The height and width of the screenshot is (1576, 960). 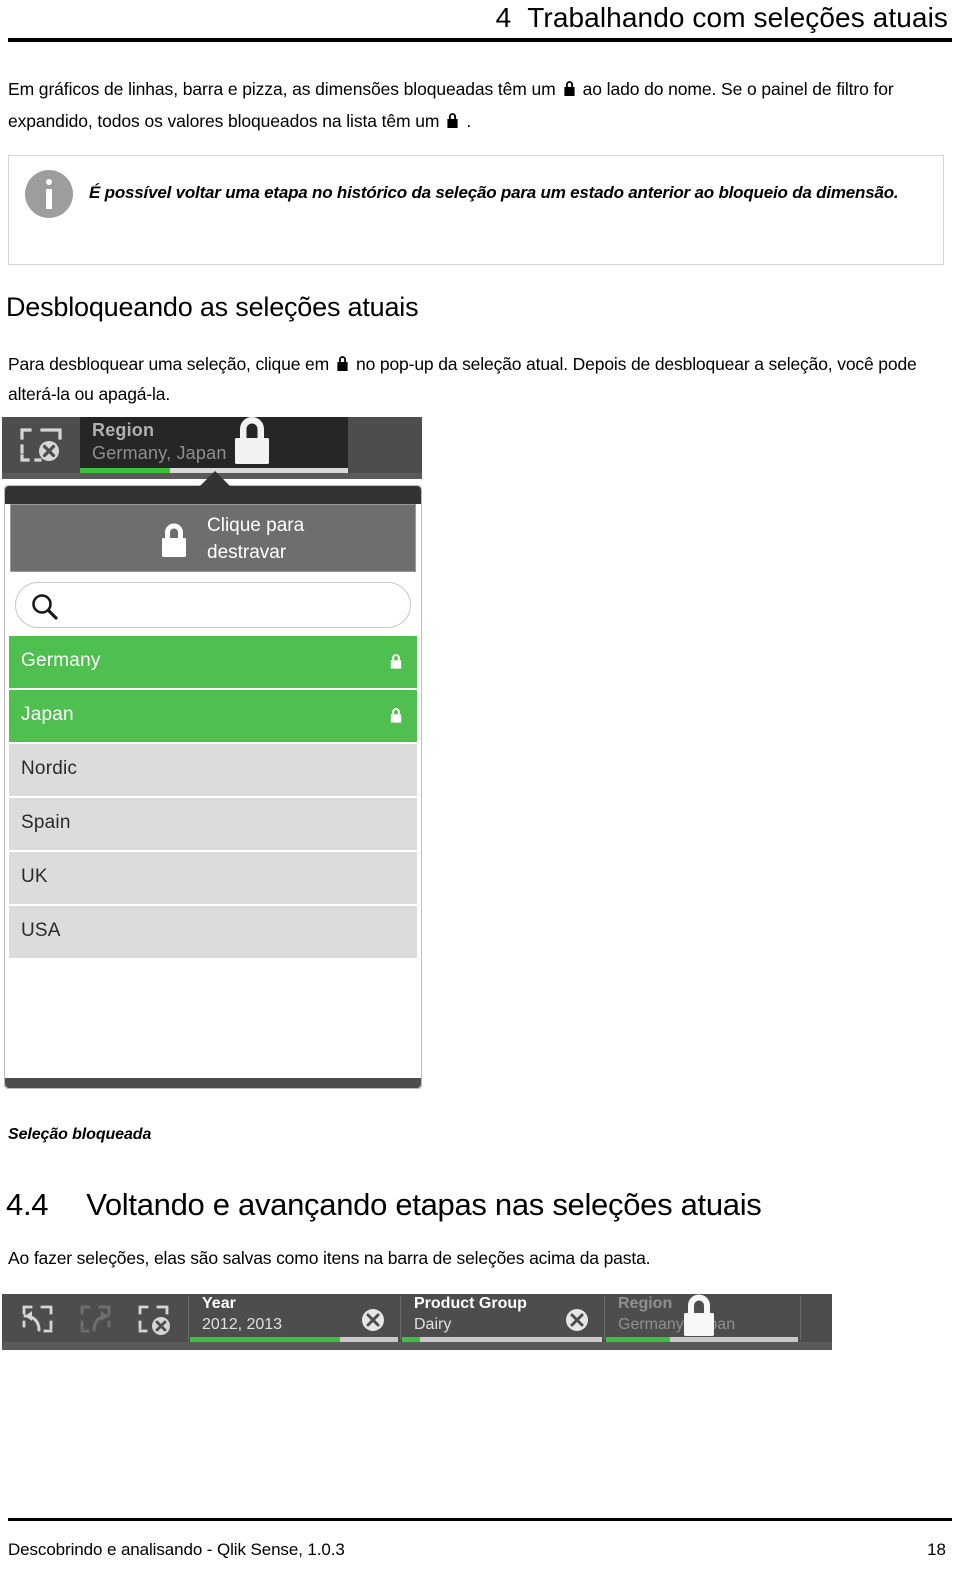 I want to click on selection-tile-region: Region Germany, Japan, so click(x=214, y=445).